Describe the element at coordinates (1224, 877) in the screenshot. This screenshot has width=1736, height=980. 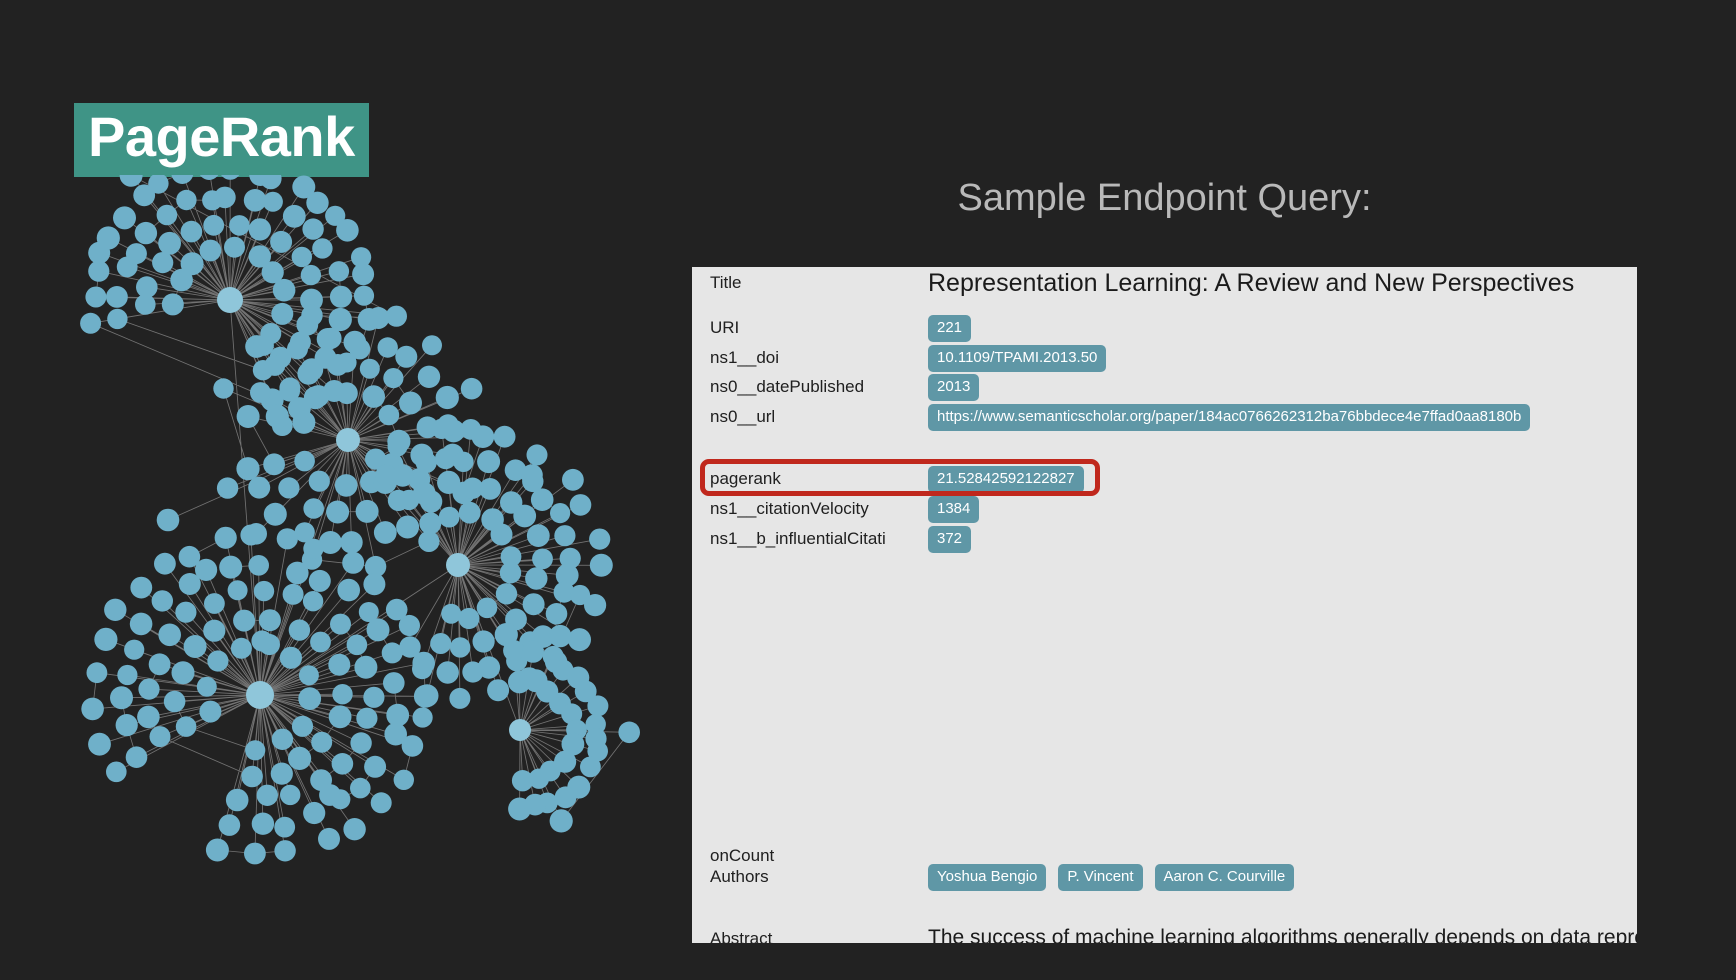
I see `author-pill: Aaron C. Courville` at that location.